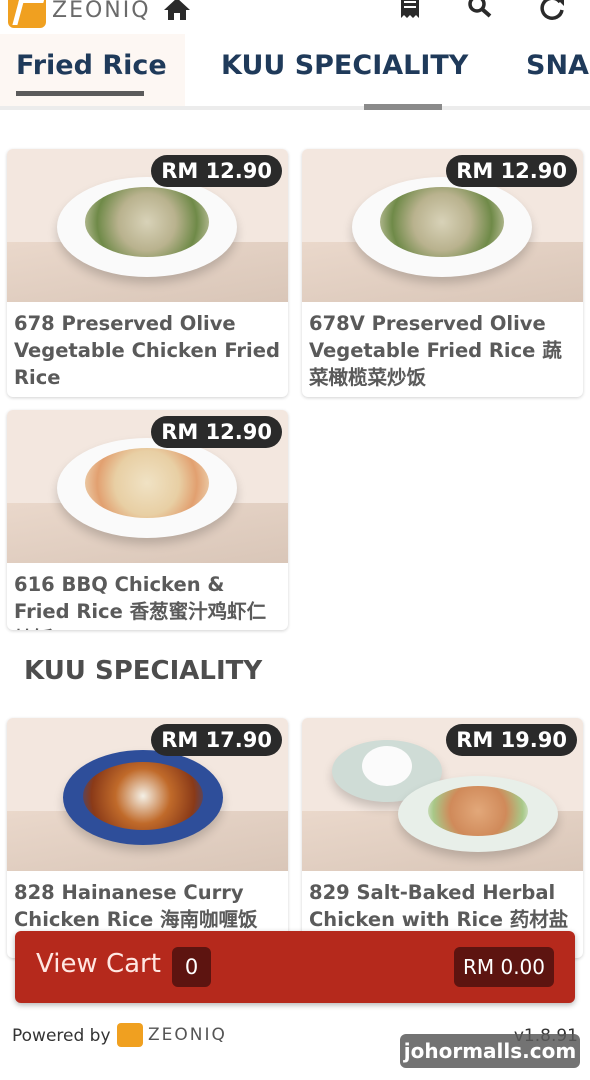 The height and width of the screenshot is (1080, 590). What do you see at coordinates (177, 11) in the screenshot?
I see `home-icon` at bounding box center [177, 11].